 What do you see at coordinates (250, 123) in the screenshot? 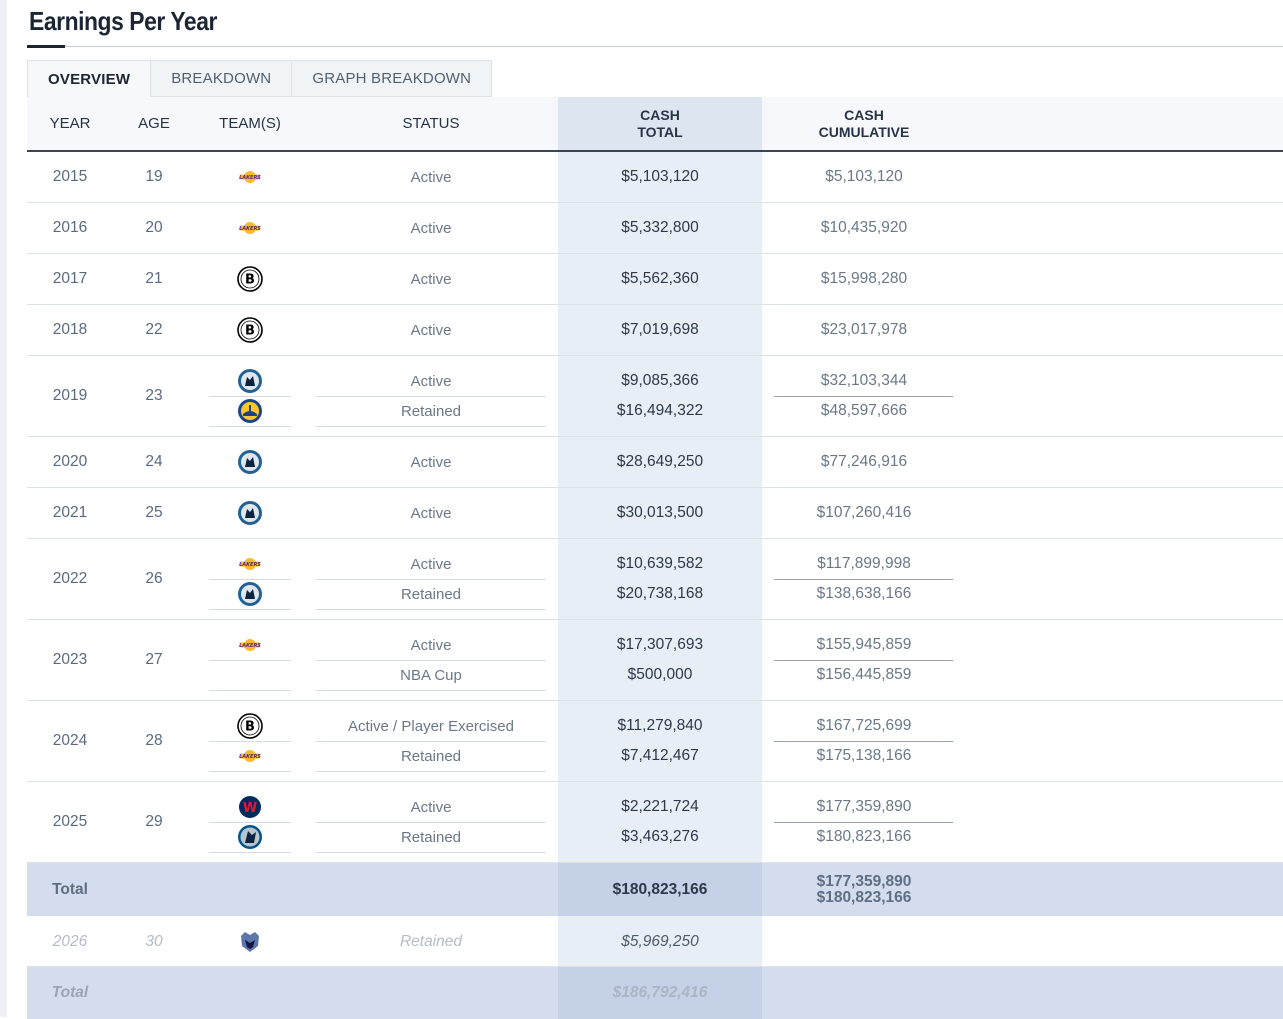
I see `header-teams: TEAM(S)` at bounding box center [250, 123].